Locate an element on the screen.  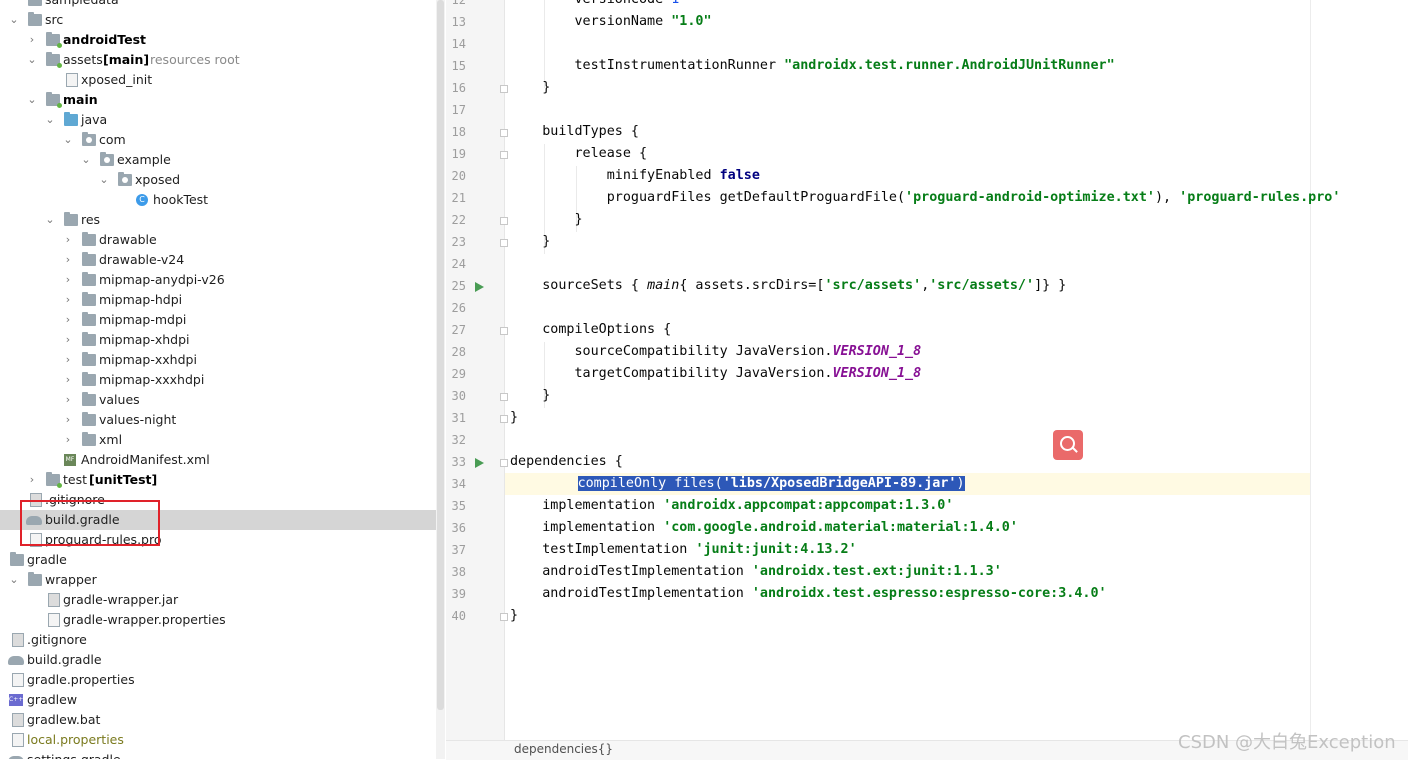
scrollbar-thumb is located at coordinates (440, 355).